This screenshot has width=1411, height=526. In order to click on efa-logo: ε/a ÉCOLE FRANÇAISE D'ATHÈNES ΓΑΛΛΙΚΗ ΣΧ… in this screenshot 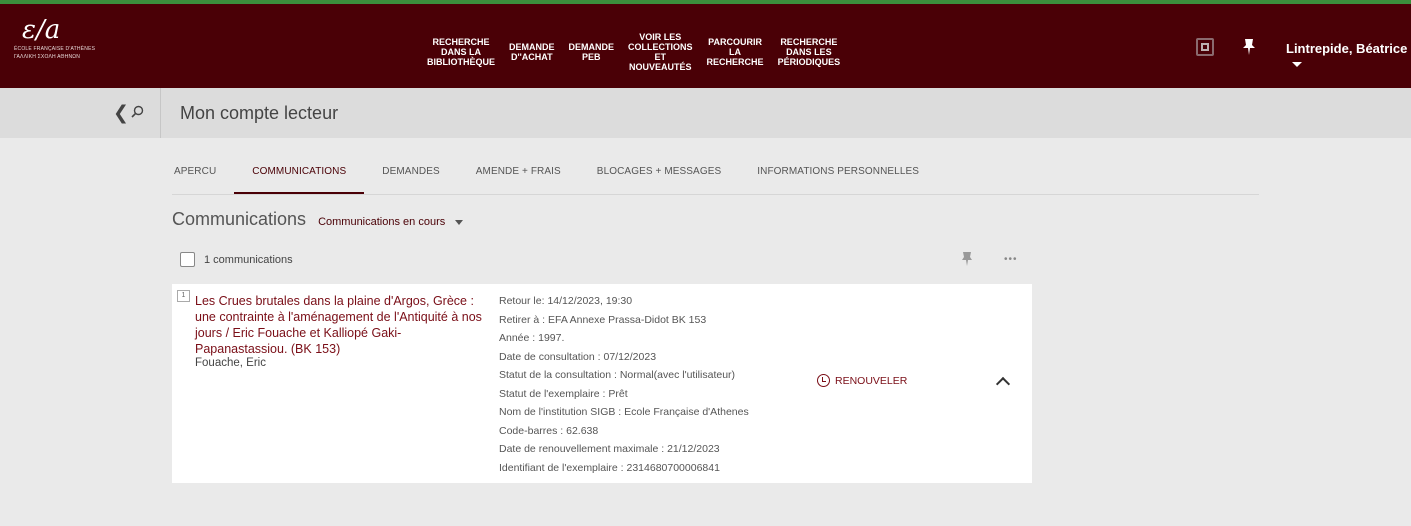, I will do `click(59, 47)`.